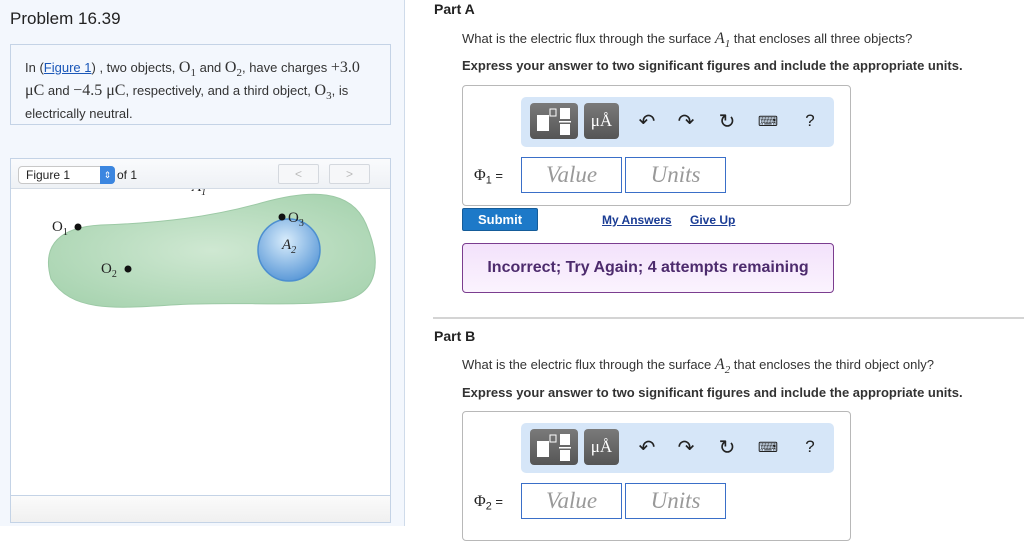 This screenshot has width=1024, height=541. I want to click on o3-dot, so click(282, 217).